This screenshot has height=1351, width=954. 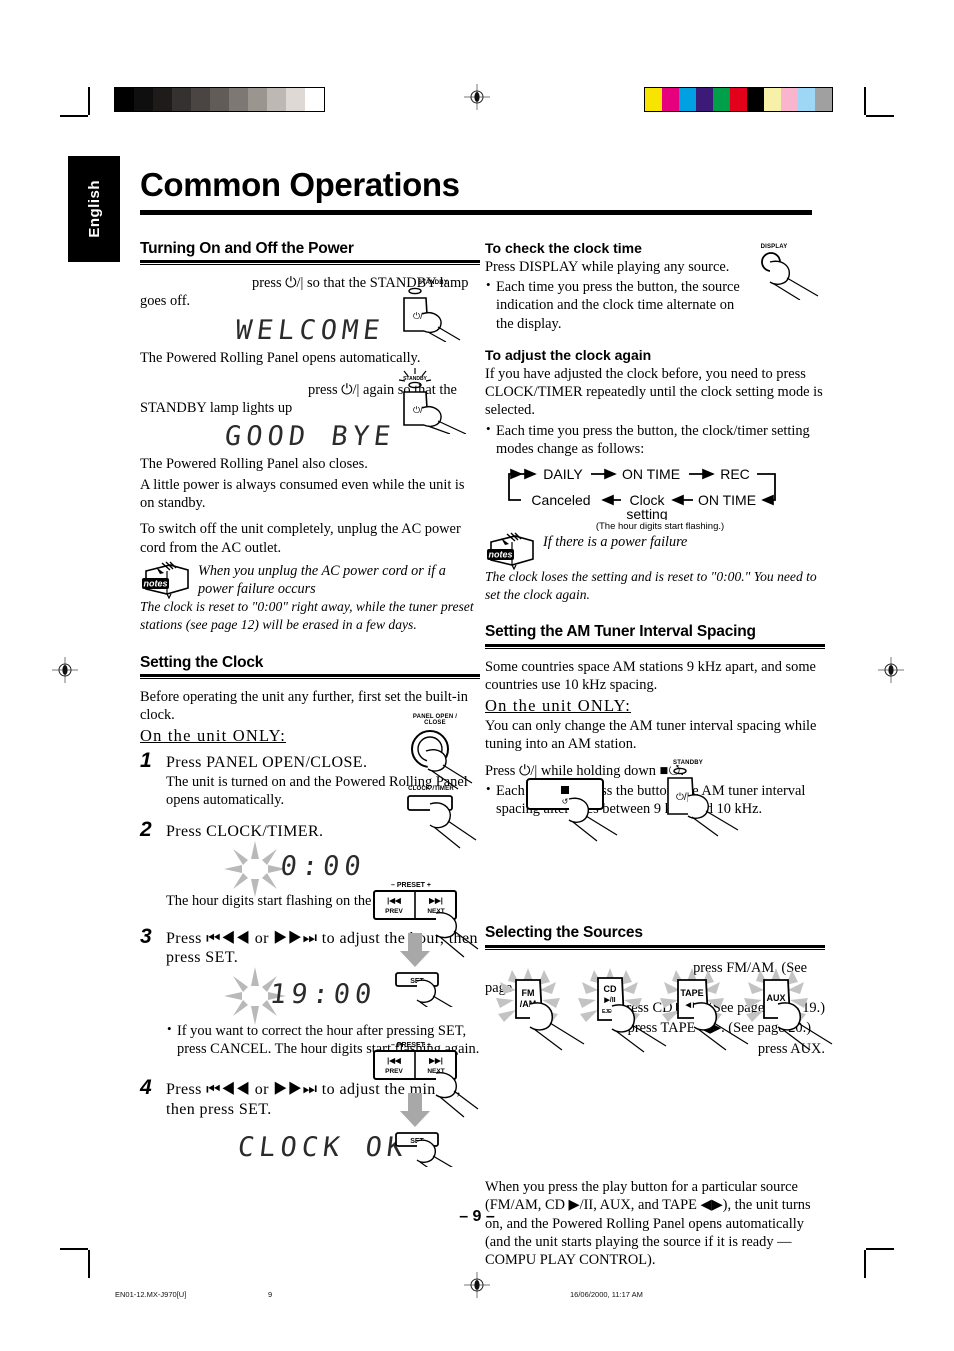 I want to click on registration-mark-left, so click(x=65, y=670).